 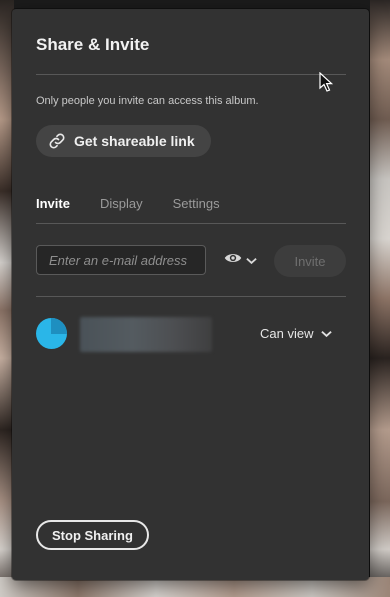 What do you see at coordinates (53, 203) in the screenshot?
I see `tab-invite: Invite` at bounding box center [53, 203].